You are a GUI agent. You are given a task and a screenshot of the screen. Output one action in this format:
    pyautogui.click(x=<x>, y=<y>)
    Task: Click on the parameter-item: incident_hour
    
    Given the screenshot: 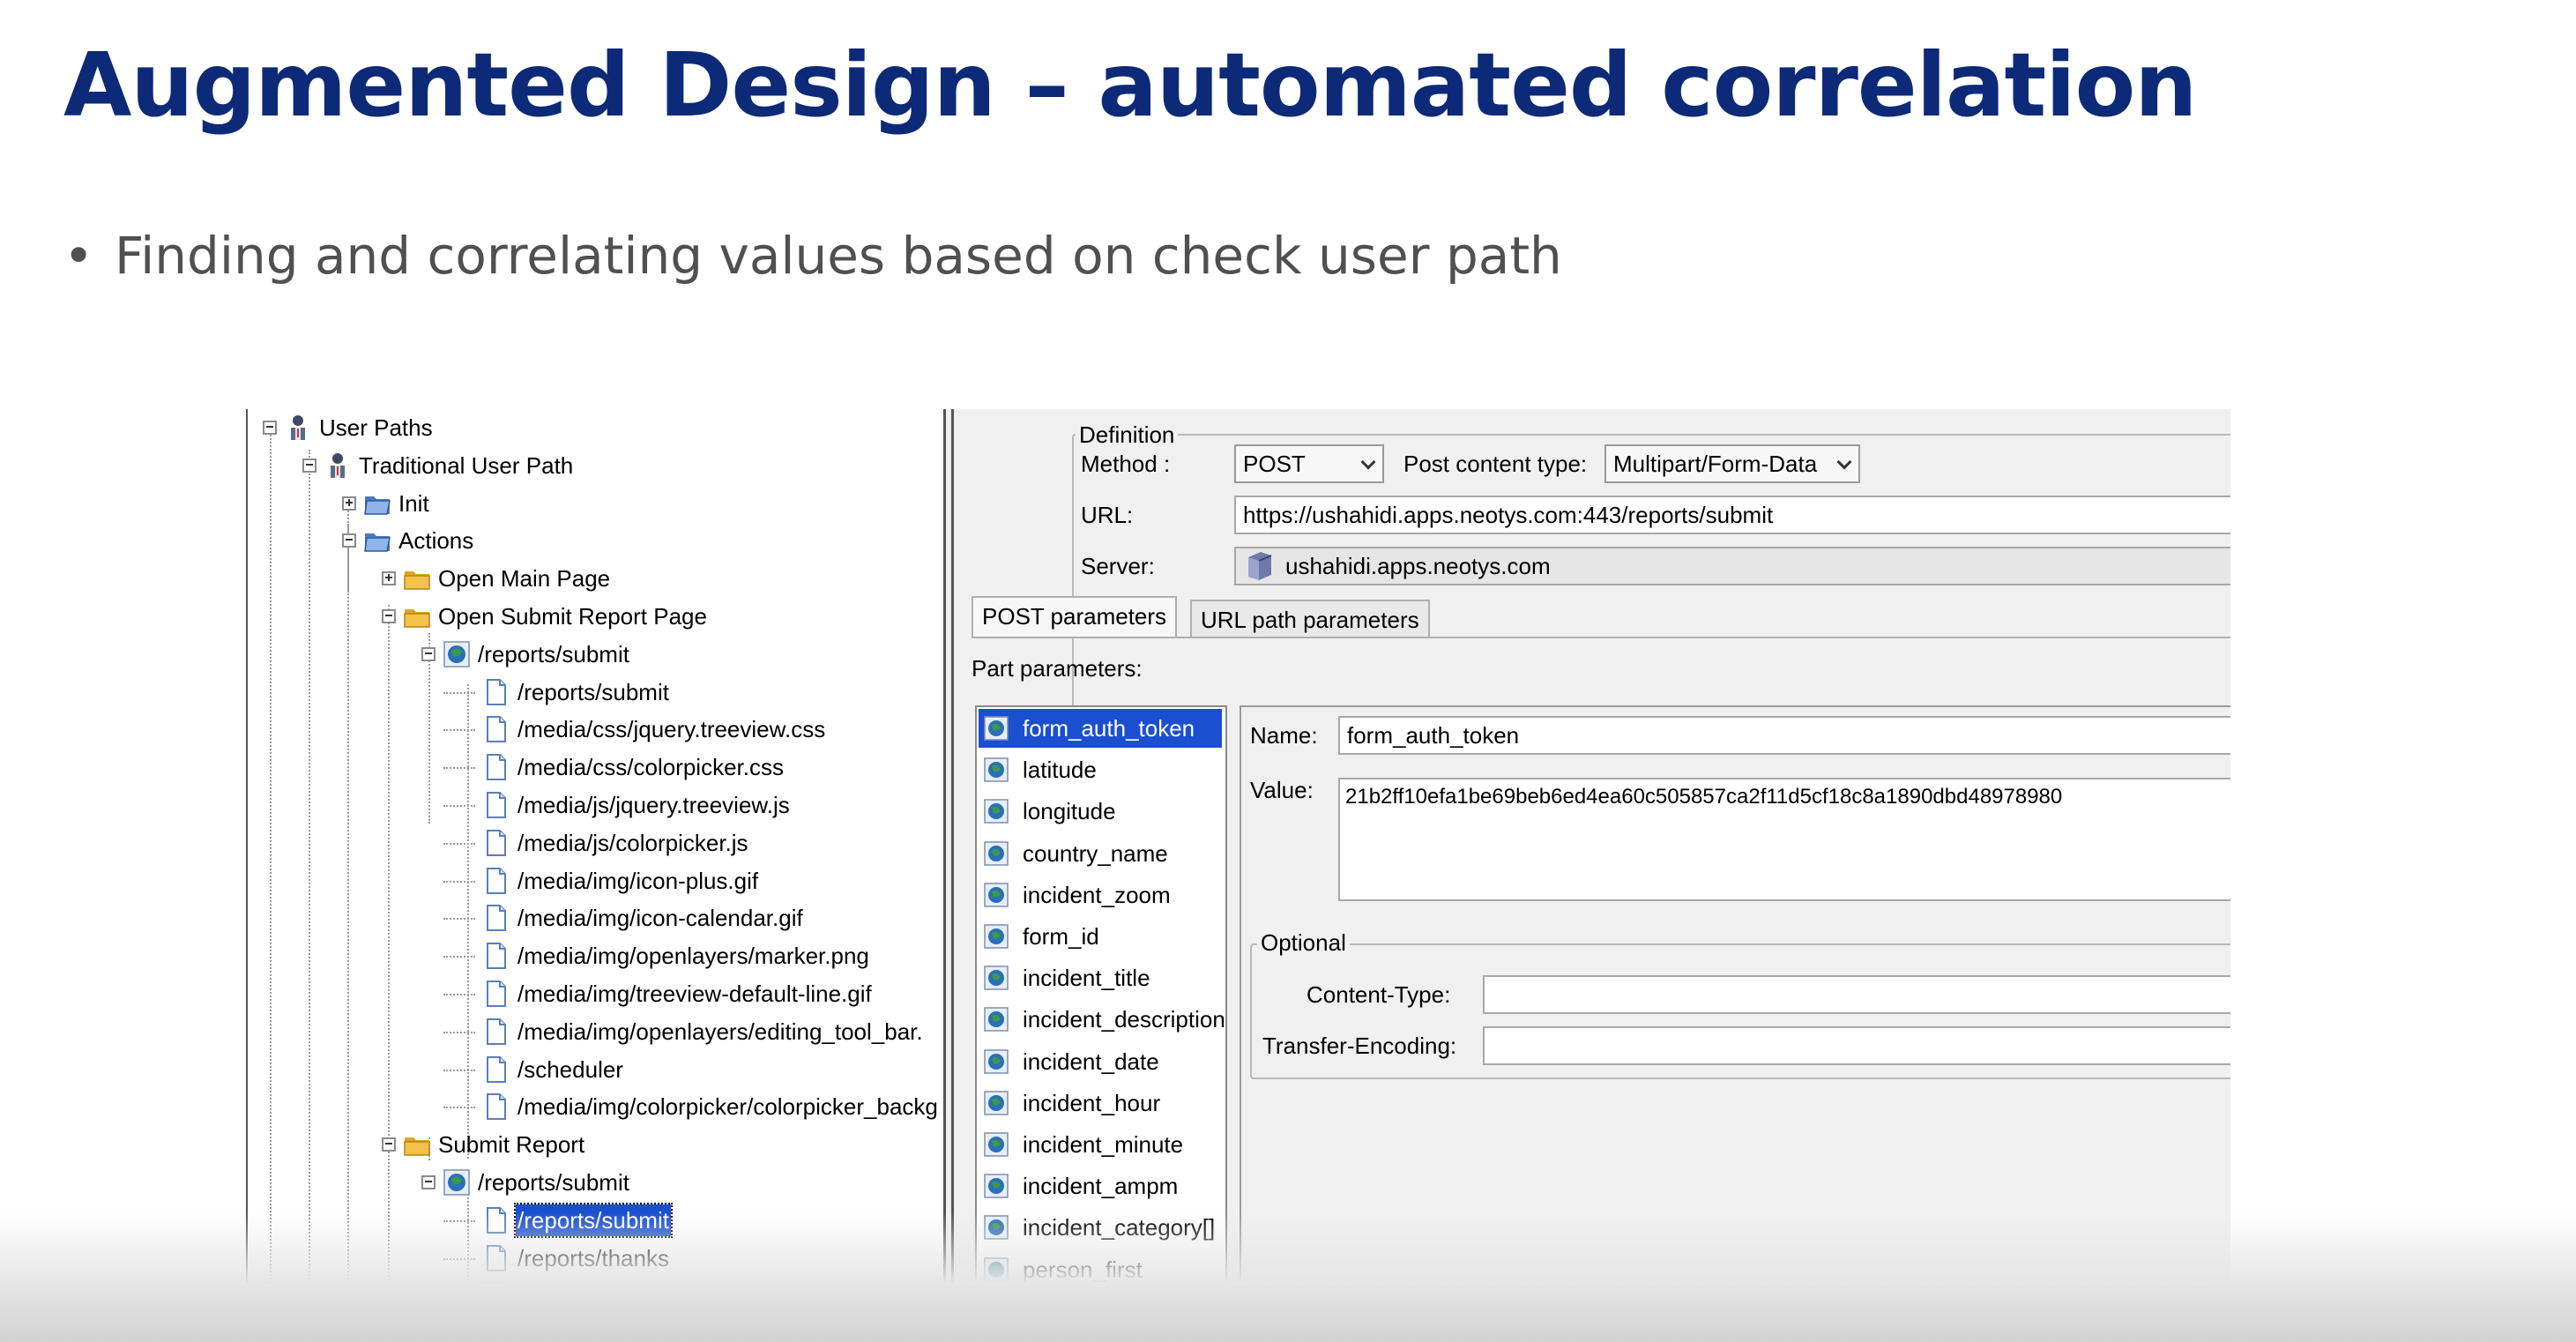 What is the action you would take?
    pyautogui.click(x=1100, y=1103)
    